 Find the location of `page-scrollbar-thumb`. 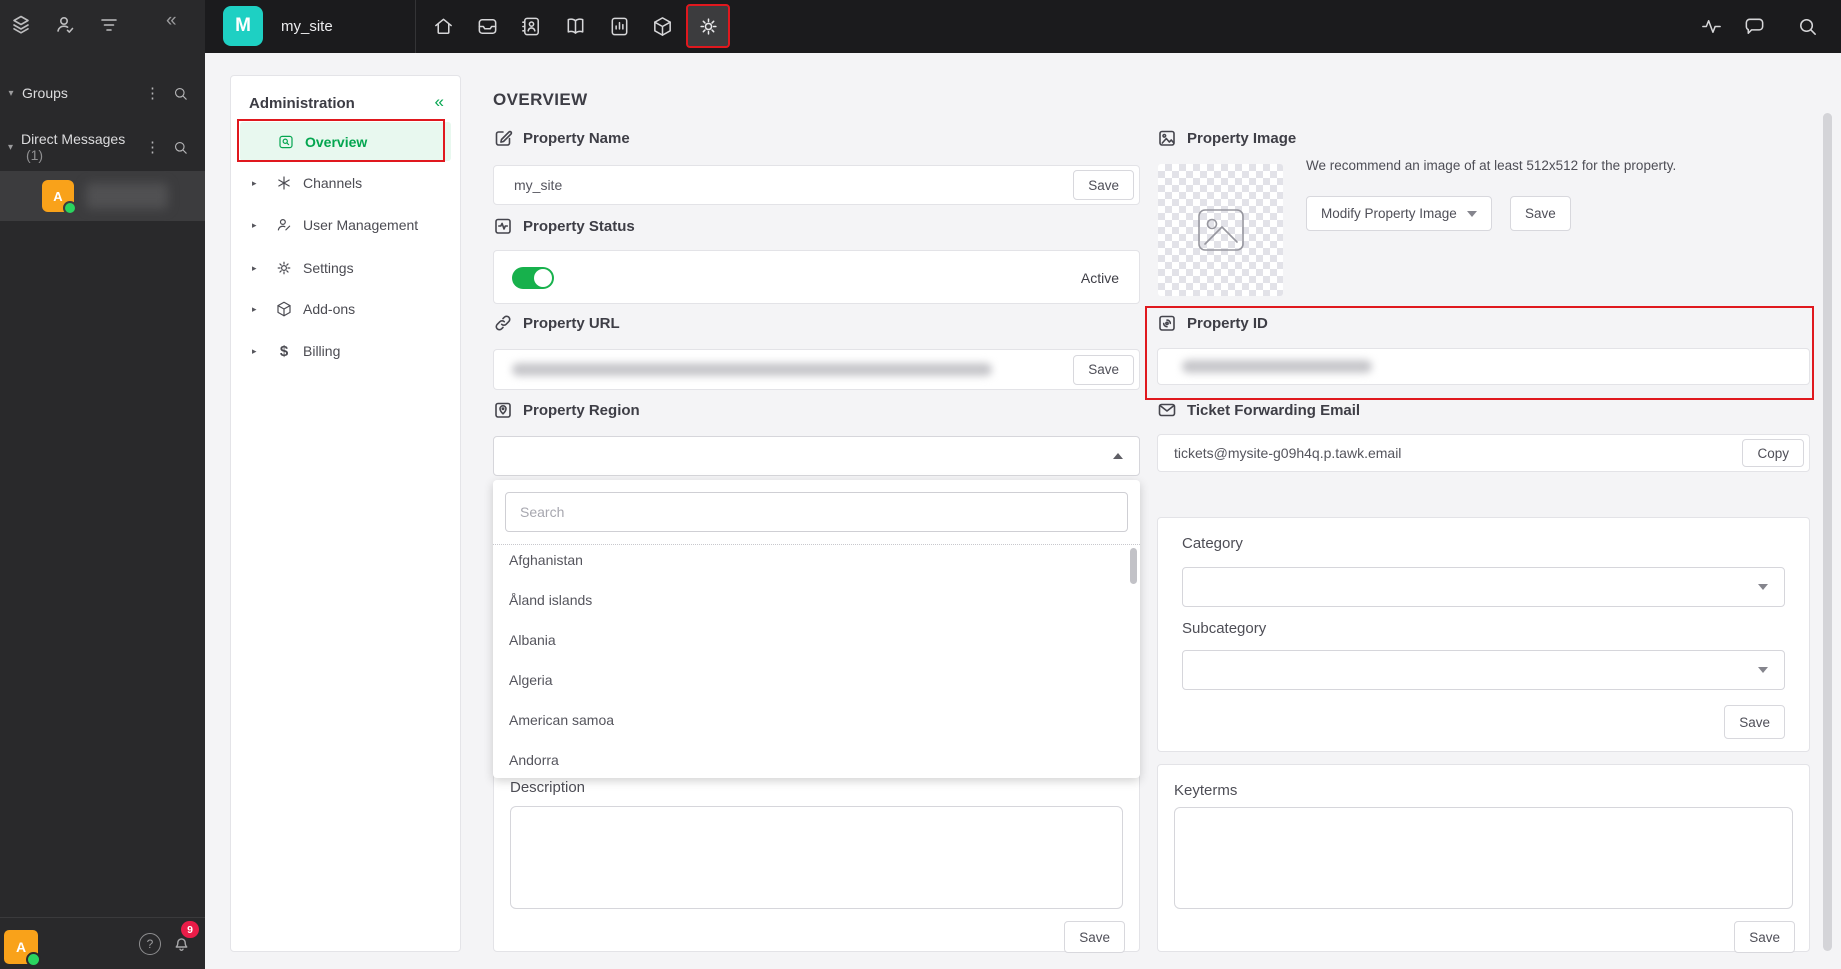

page-scrollbar-thumb is located at coordinates (1827, 532).